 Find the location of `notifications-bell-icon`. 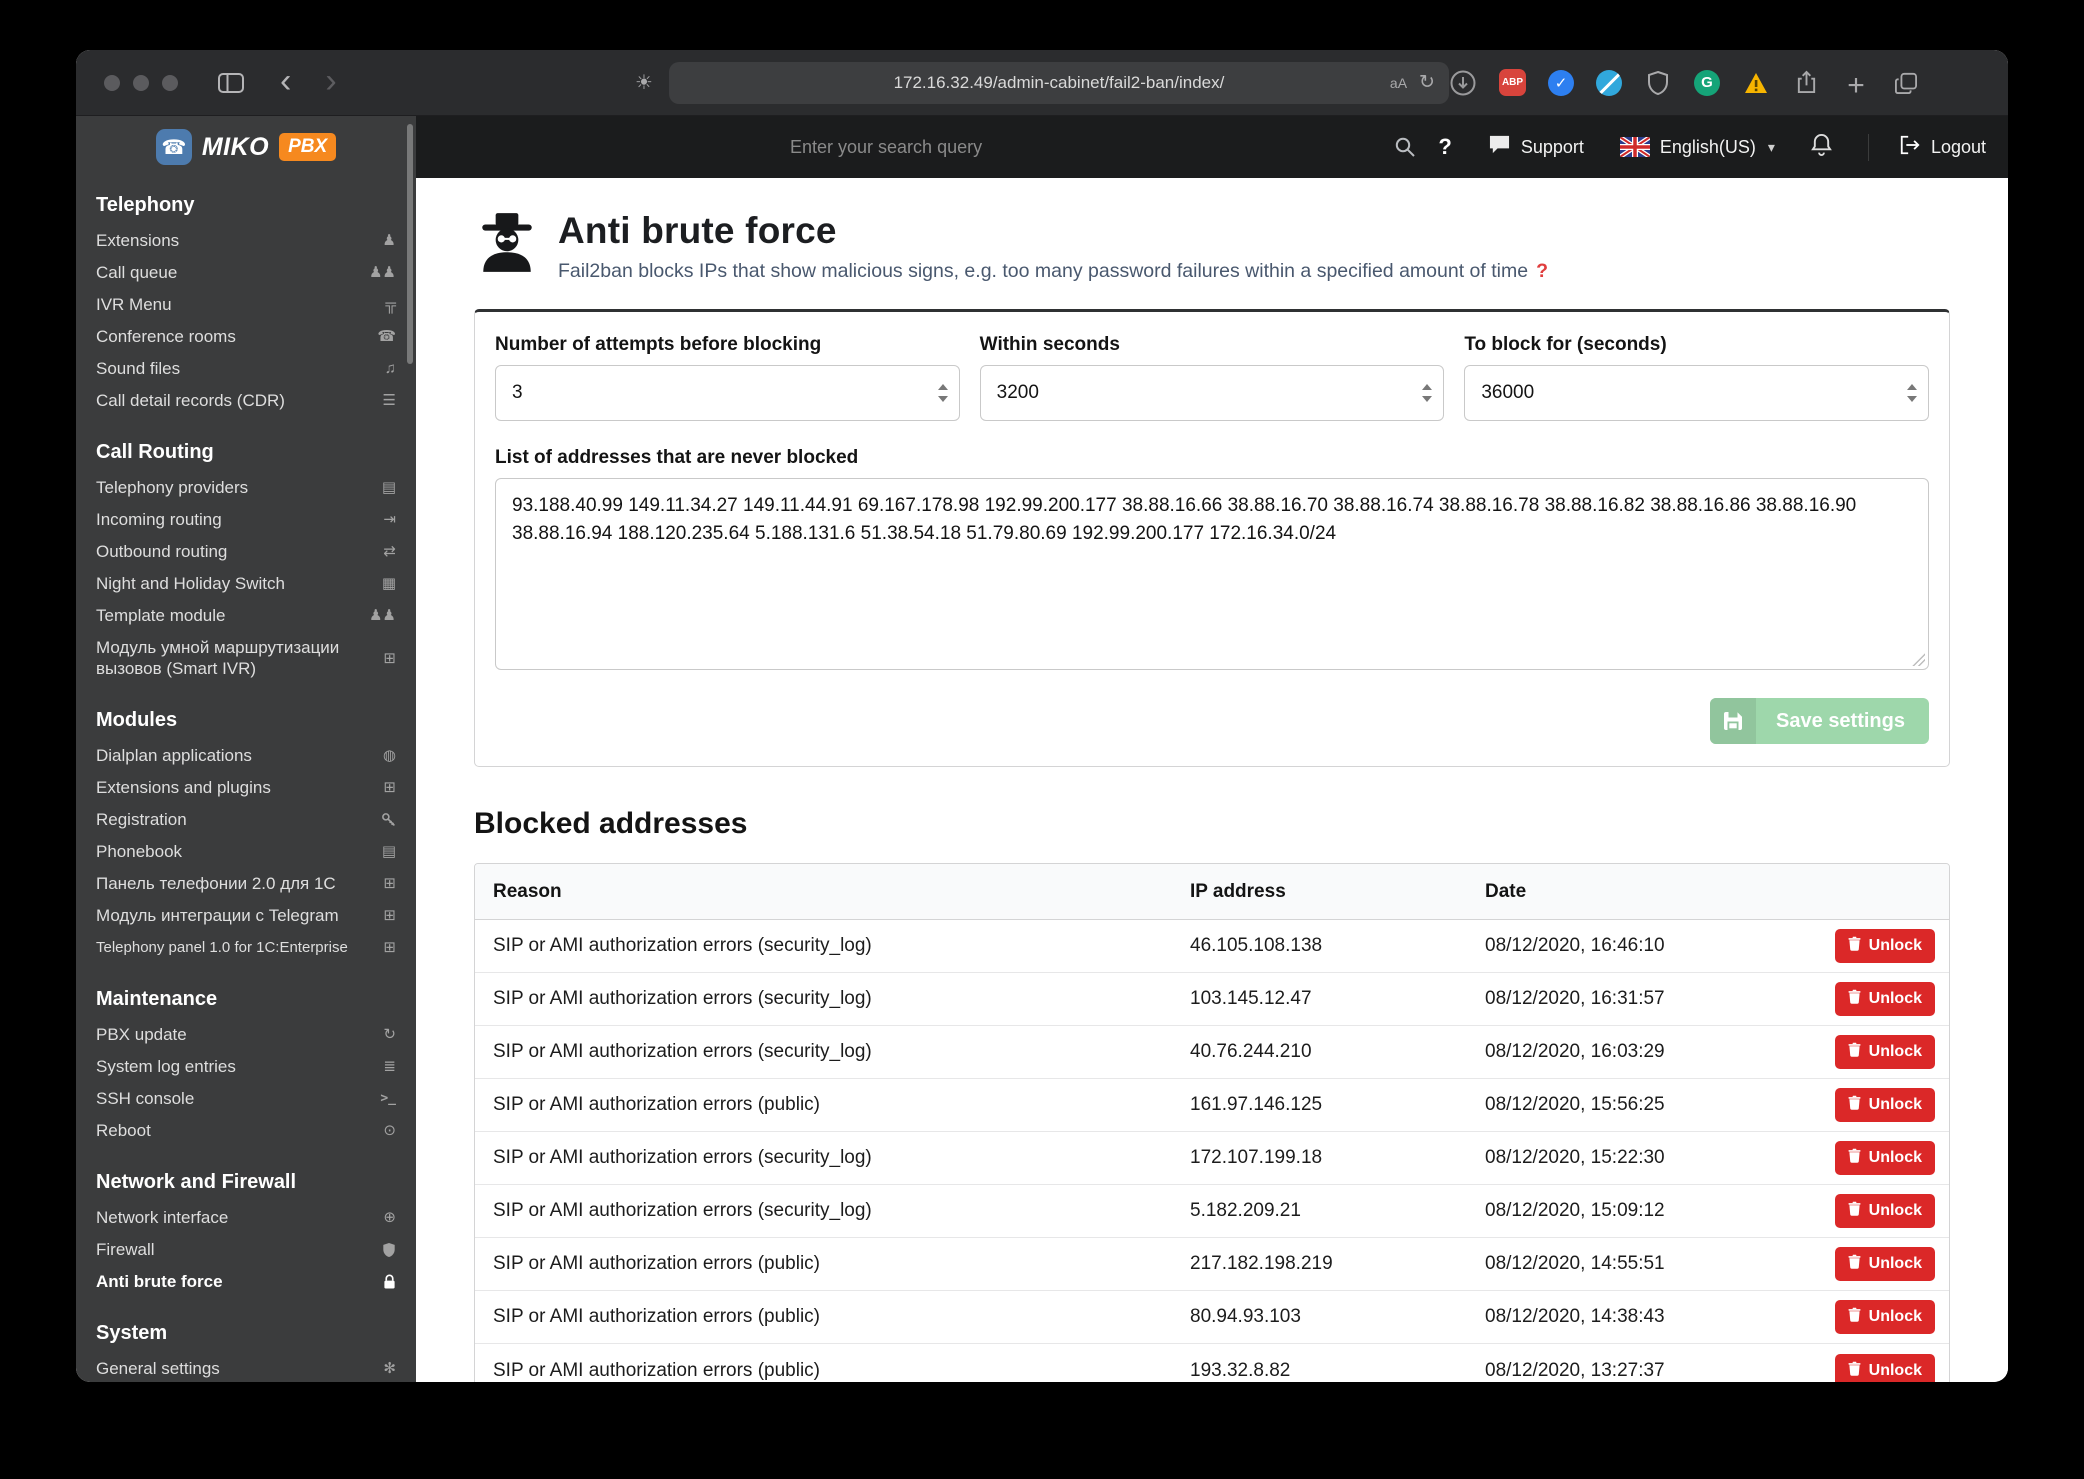

notifications-bell-icon is located at coordinates (1821, 147).